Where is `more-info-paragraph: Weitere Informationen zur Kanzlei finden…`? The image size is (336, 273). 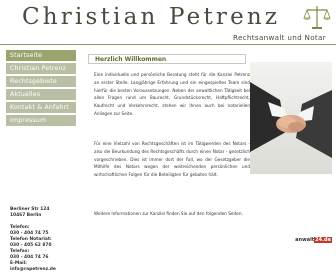 more-info-paragraph: Weitere Informationen zur Kanzlei finden… is located at coordinates (168, 213).